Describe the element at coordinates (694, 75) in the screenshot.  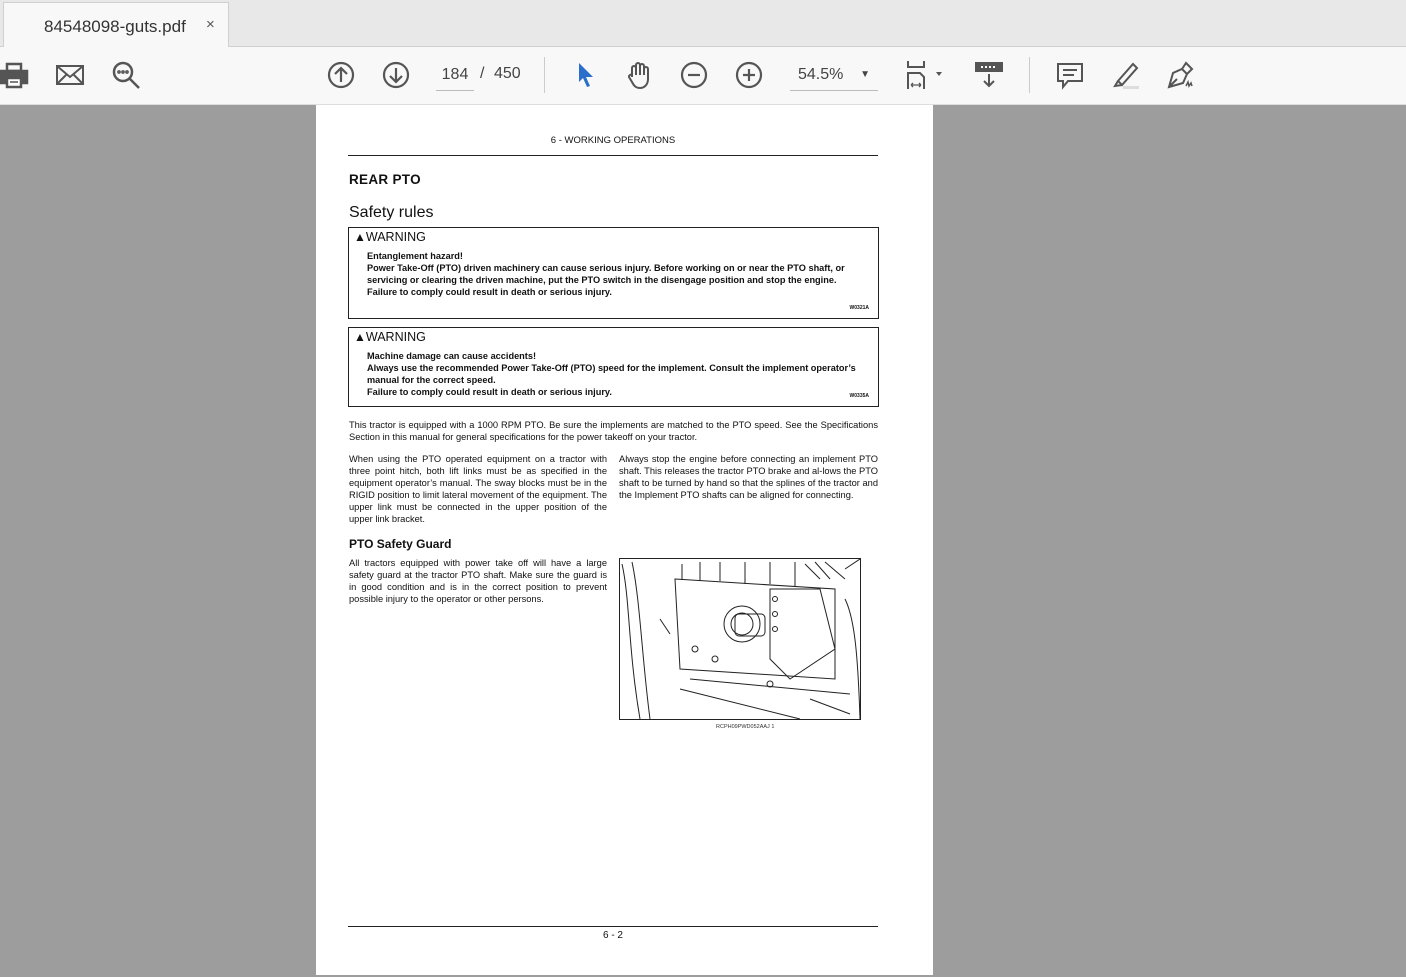
I see `zoom-out-button` at that location.